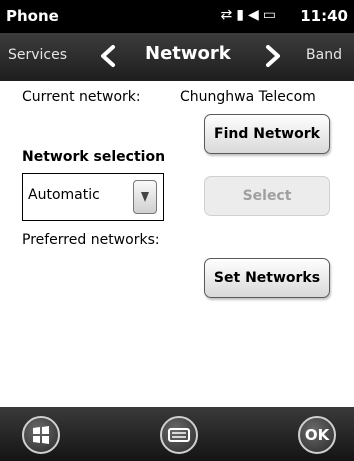 Image resolution: width=354 pixels, height=461 pixels. I want to click on dropdown-arrow-icon, so click(145, 197).